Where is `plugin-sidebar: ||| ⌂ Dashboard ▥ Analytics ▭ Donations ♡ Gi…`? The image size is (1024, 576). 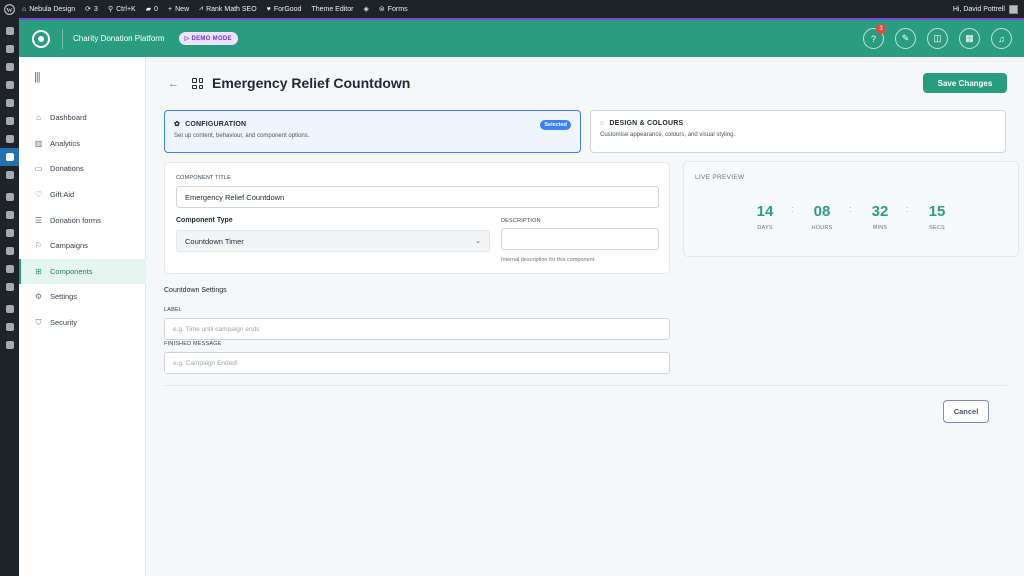 plugin-sidebar: ||| ⌂ Dashboard ▥ Analytics ▭ Donations ♡ Gi… is located at coordinates (82, 316).